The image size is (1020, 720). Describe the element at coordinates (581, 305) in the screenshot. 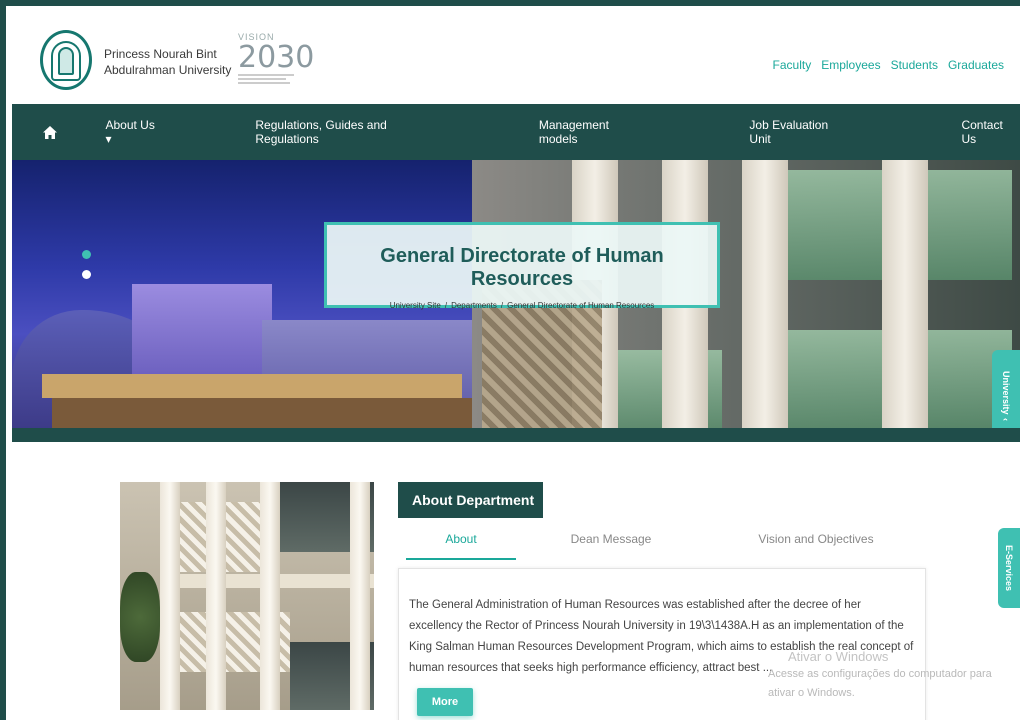

I see `breadcrumb-current: General Directorate of Human Resources` at that location.